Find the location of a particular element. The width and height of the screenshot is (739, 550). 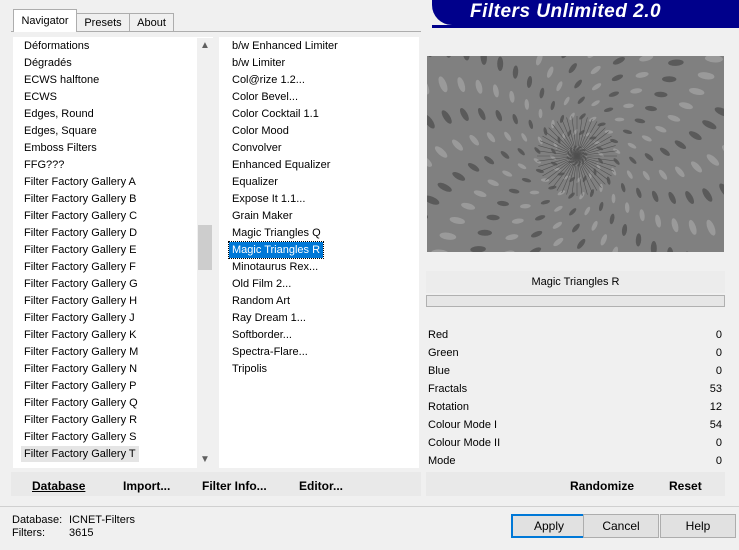

category-item: Emboss Filters is located at coordinates (60, 148).